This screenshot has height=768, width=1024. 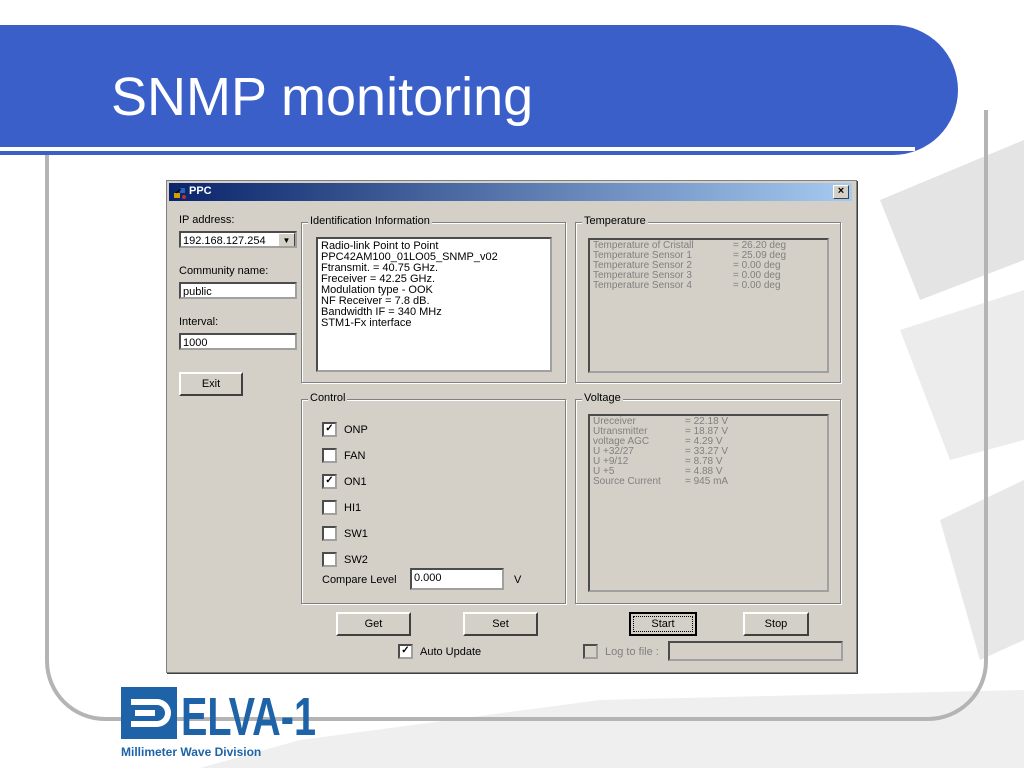 I want to click on ip-address-combo: 192.168.127.254 ▼, so click(x=238, y=239).